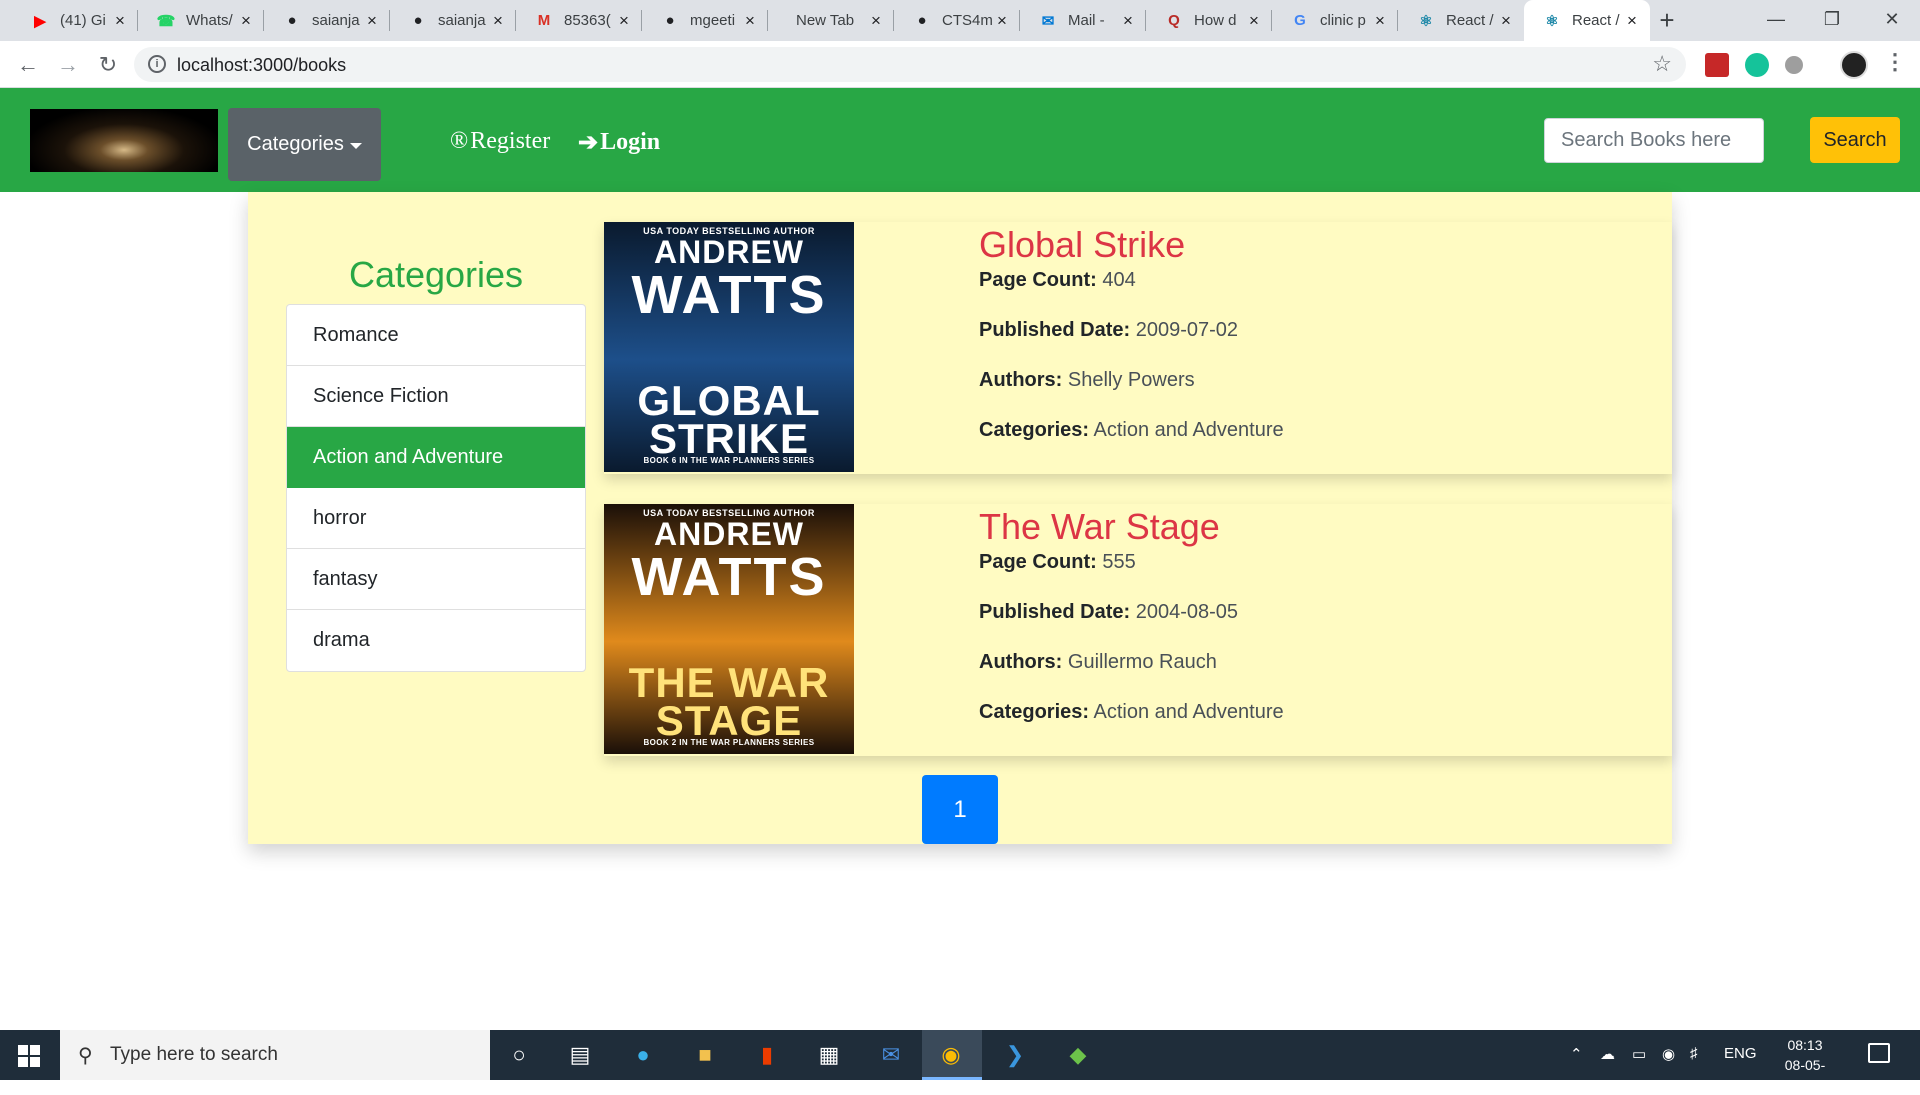  Describe the element at coordinates (705, 1055) in the screenshot. I see `file-explorer-icon: ■` at that location.